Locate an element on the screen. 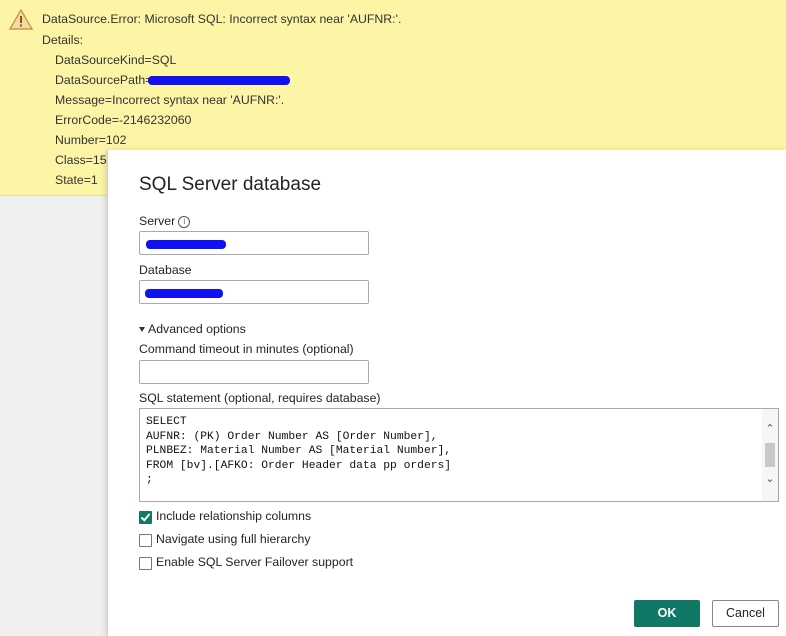  scroll-up-icon: ⌃ is located at coordinates (770, 429).